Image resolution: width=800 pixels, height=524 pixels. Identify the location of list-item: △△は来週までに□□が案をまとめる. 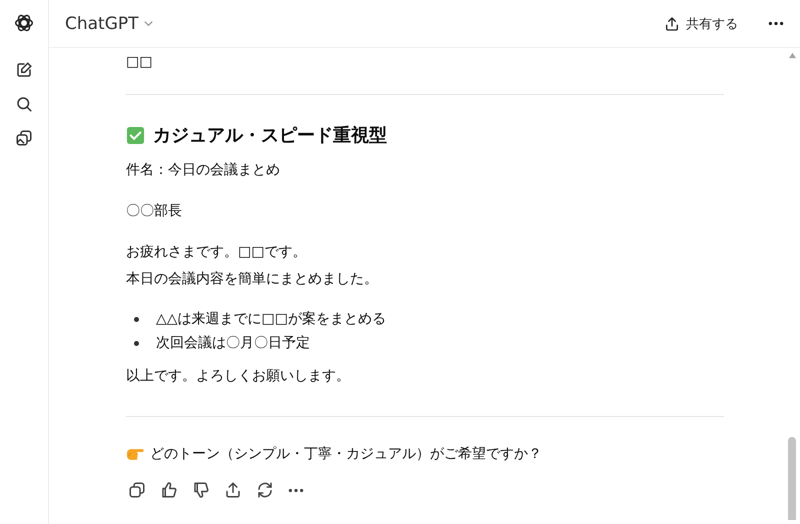
(271, 319).